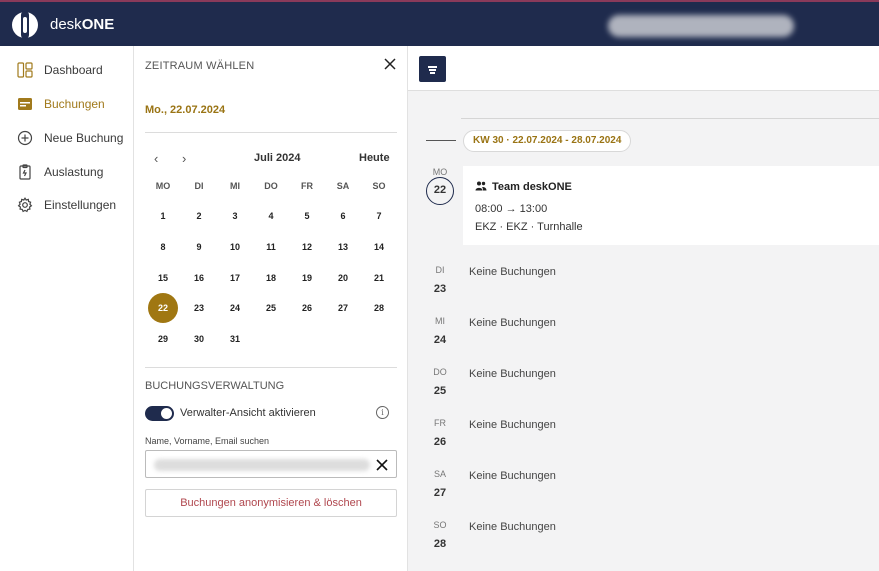 The height and width of the screenshot is (571, 879). I want to click on weekday-label: MO, so click(163, 186).